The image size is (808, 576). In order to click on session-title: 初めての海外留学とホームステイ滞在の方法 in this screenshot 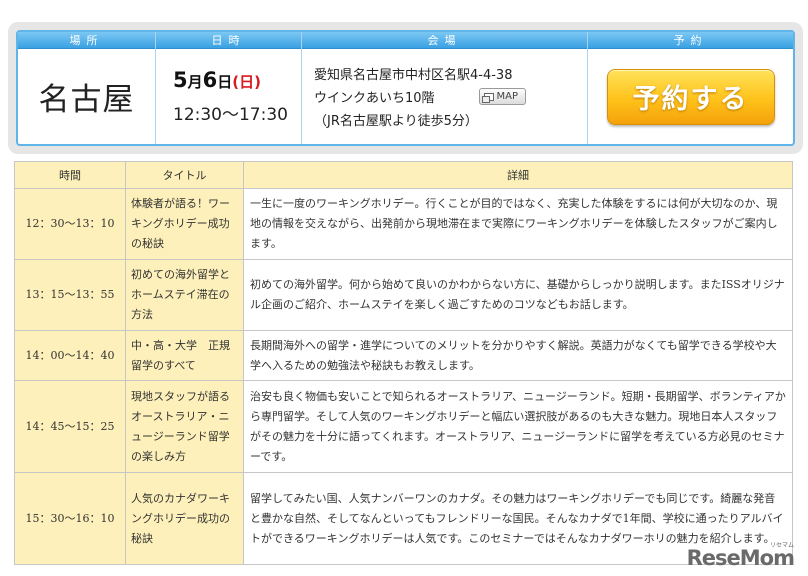, I will do `click(184, 295)`.